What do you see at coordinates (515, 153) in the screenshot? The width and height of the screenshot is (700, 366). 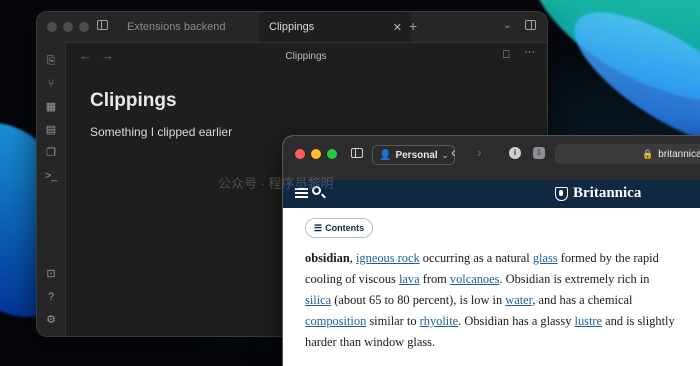 I see `privacy-report-icon: i` at bounding box center [515, 153].